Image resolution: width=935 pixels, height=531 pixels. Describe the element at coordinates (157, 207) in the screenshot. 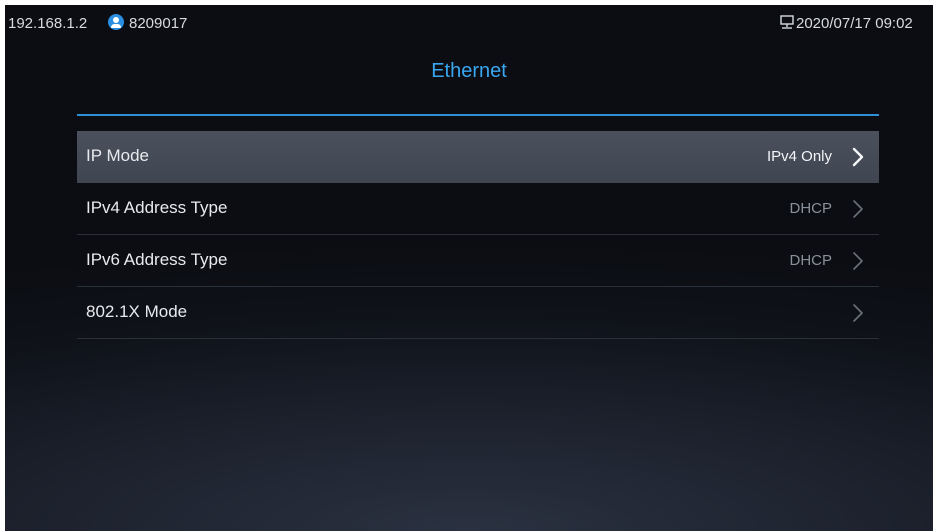

I see `menu-item-label: IPv4 Address Type` at that location.